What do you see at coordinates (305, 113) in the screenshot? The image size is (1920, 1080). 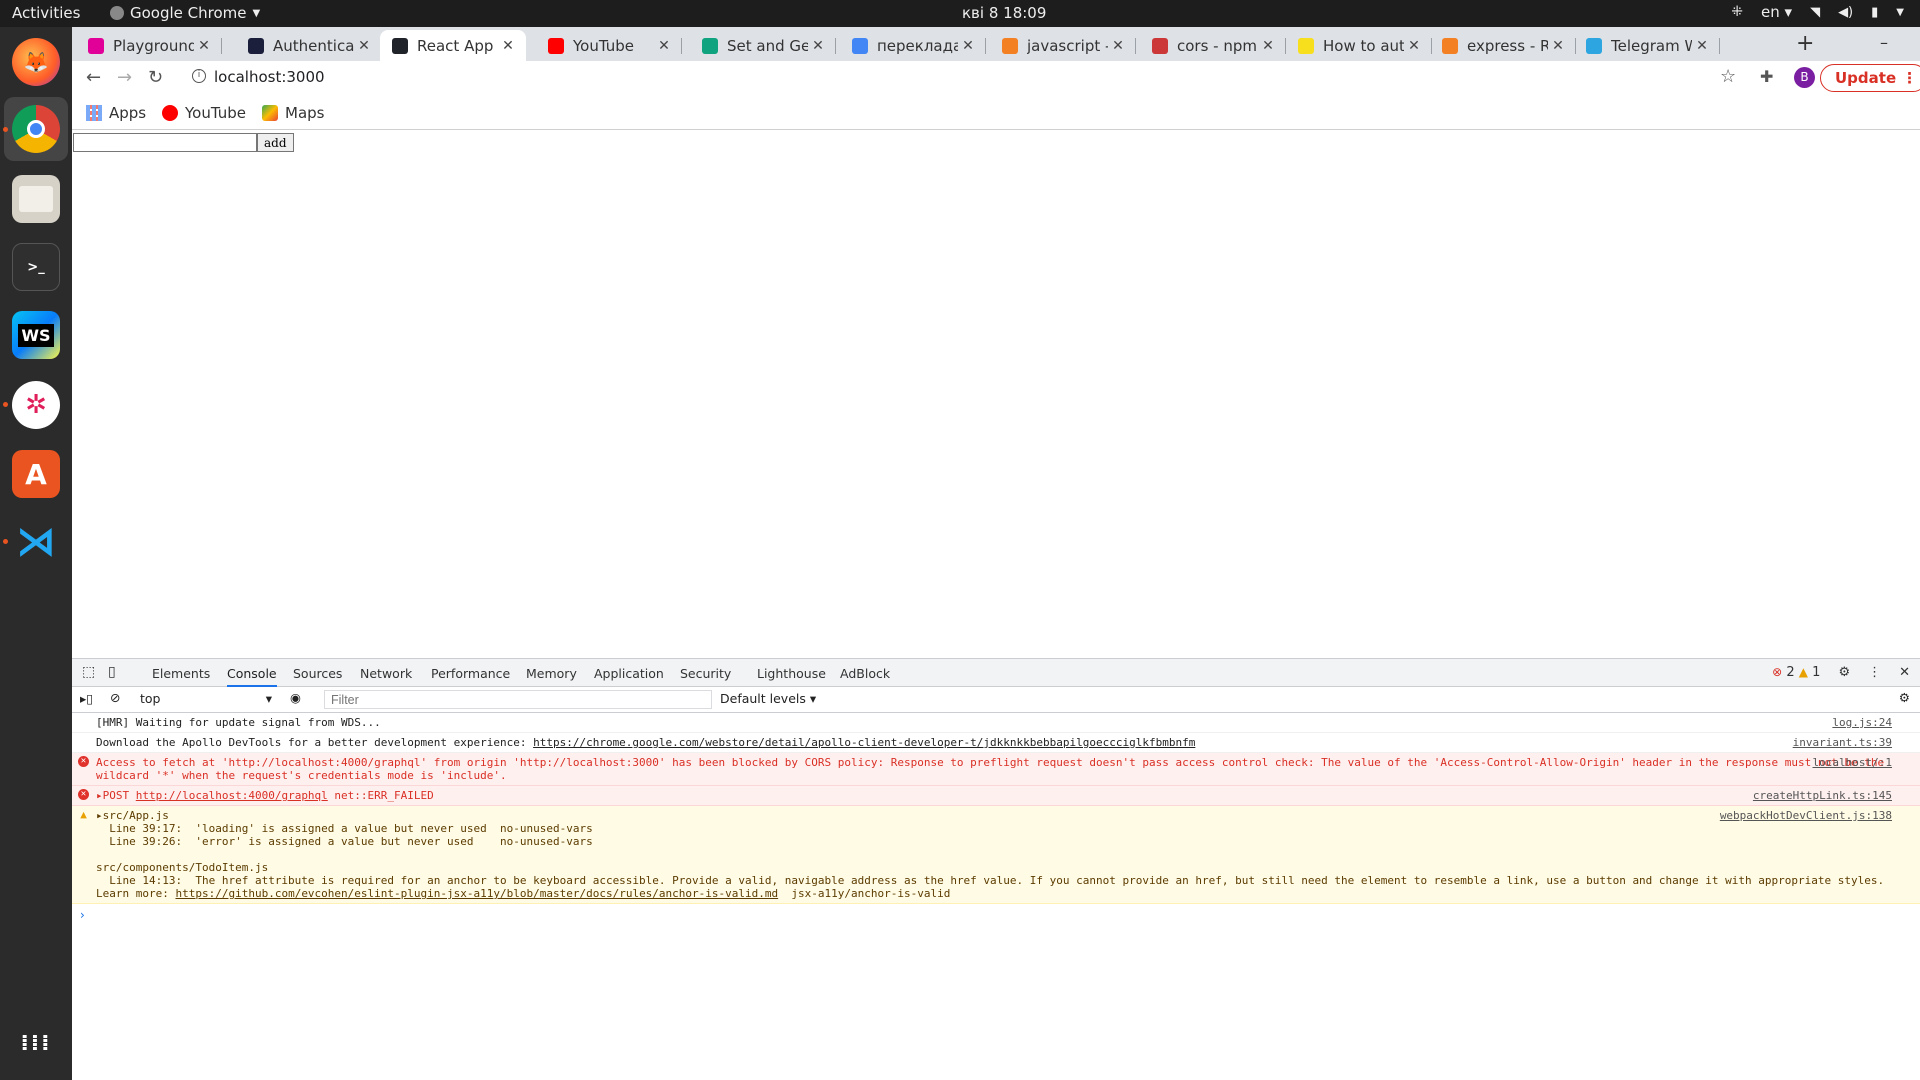 I see `bookmark-maps-label: Maps` at bounding box center [305, 113].